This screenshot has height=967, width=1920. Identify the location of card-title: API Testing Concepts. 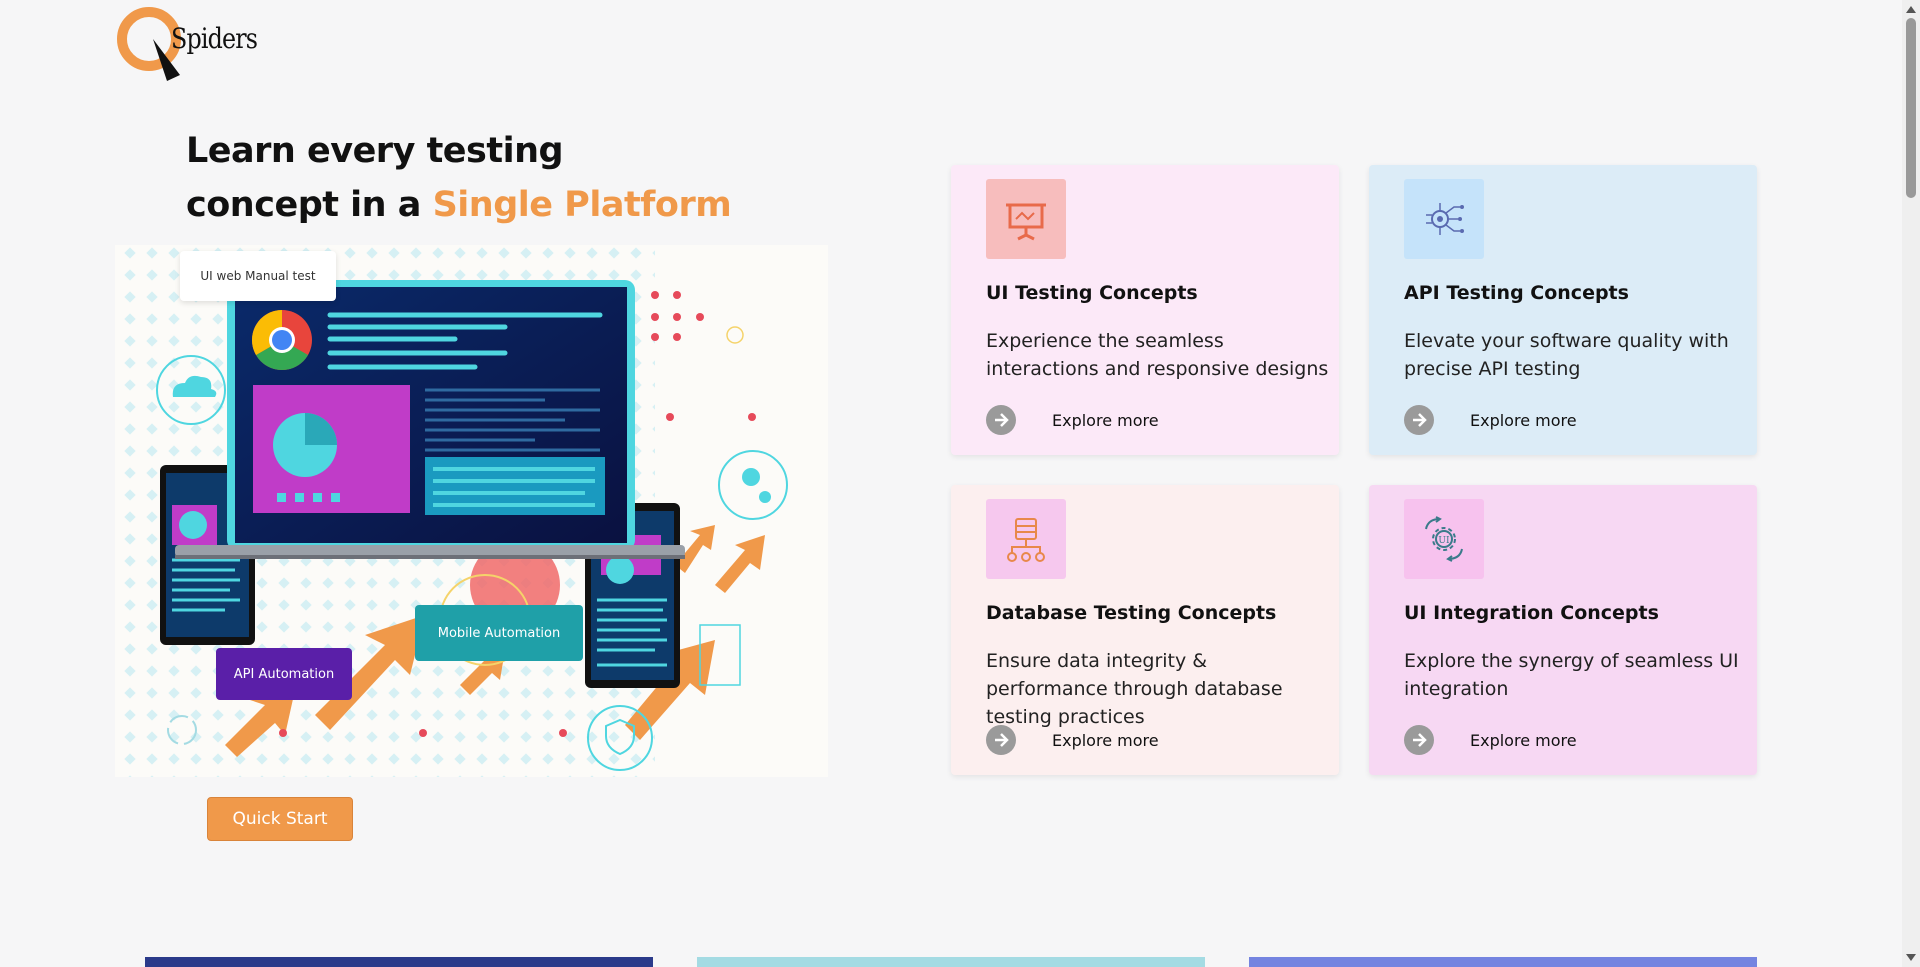
(1516, 293).